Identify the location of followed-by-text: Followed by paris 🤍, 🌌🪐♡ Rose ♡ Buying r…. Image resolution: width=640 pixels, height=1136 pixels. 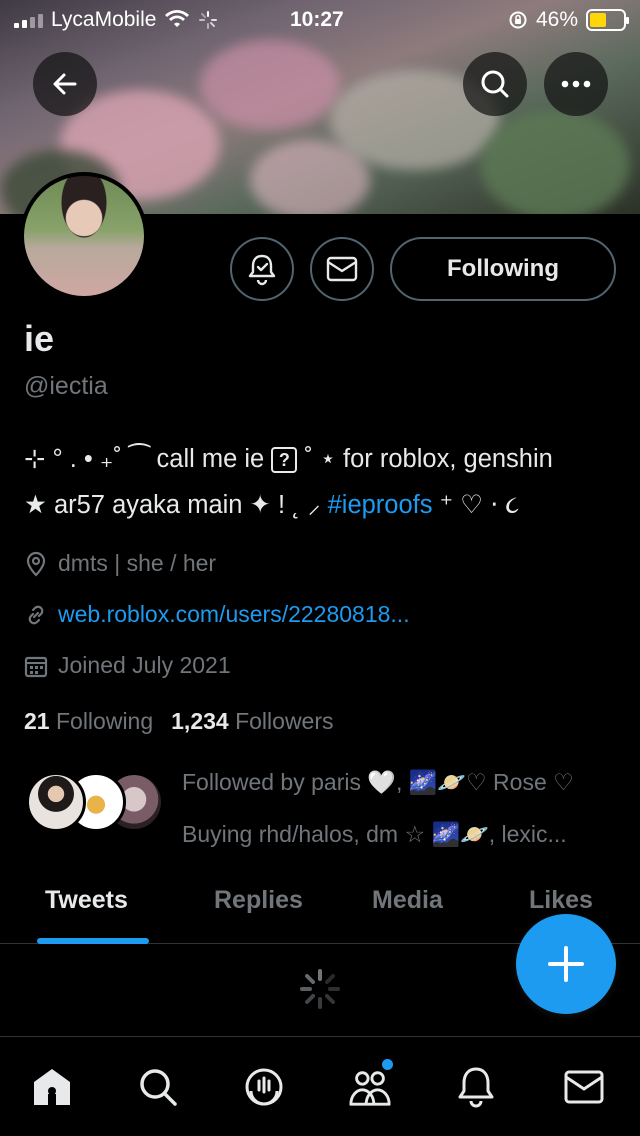
(402, 808).